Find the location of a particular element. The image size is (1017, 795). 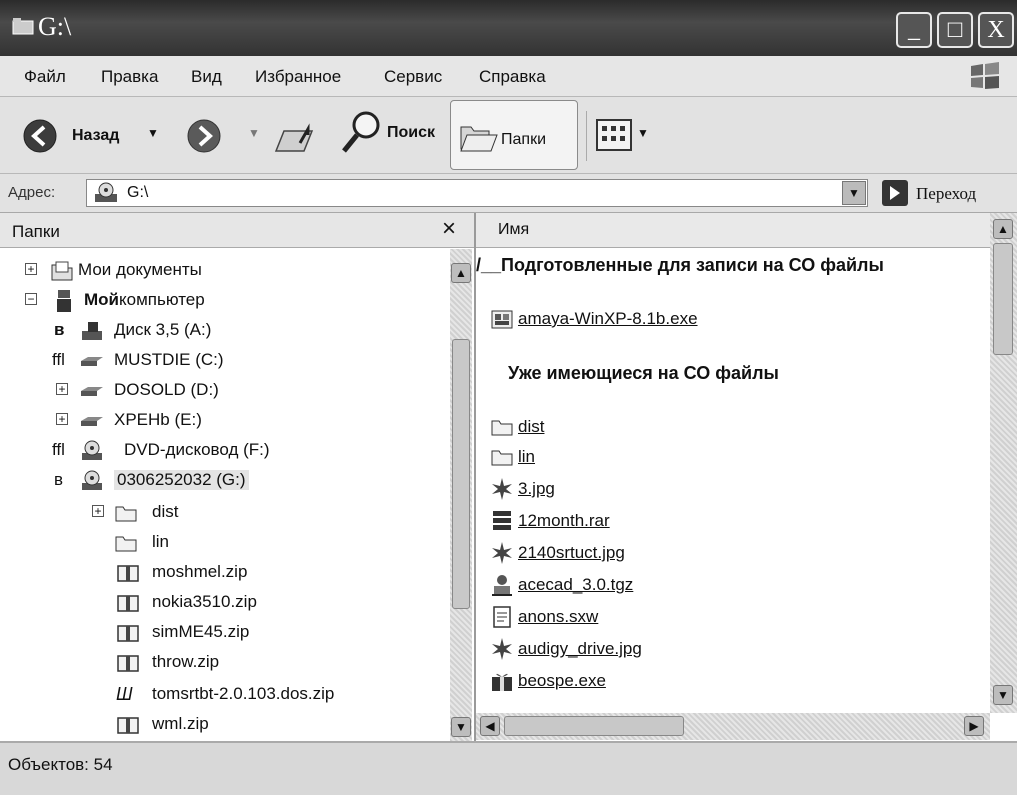

file-name: acecad_3.0.tgz is located at coordinates (576, 584).